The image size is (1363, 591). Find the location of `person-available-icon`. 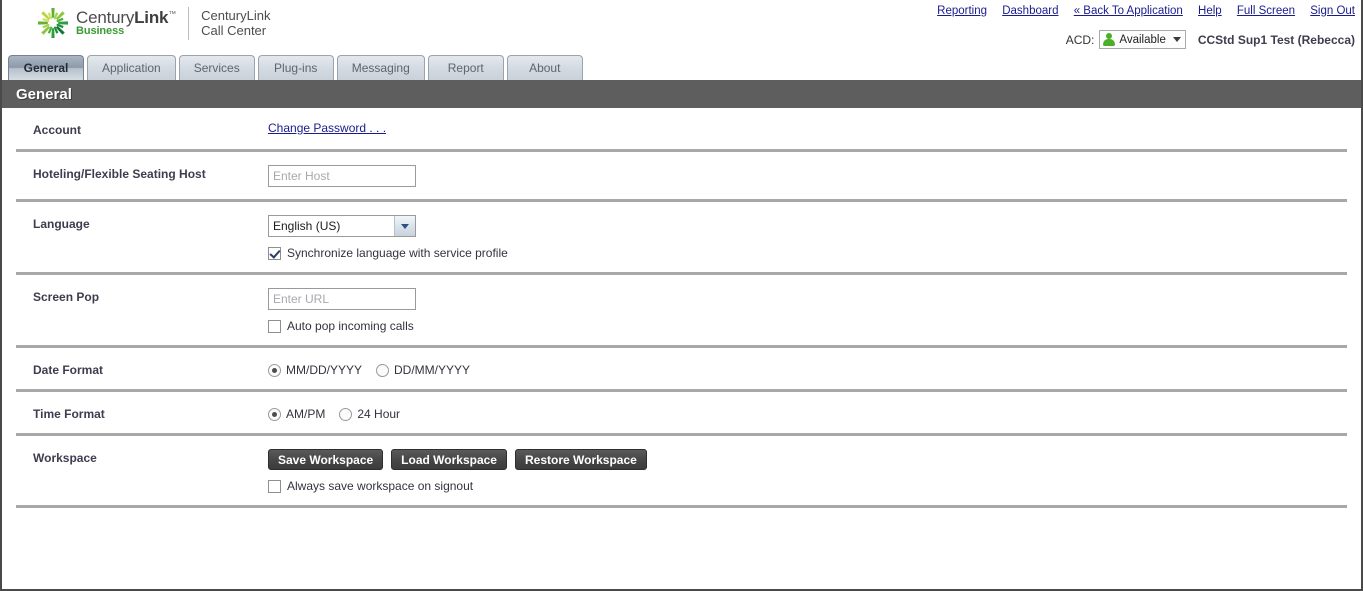

person-available-icon is located at coordinates (1109, 39).